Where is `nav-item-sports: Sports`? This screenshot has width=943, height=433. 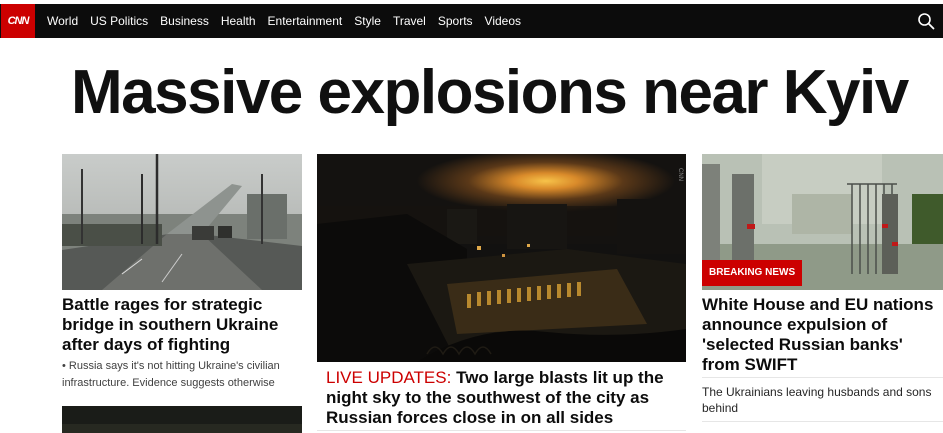
nav-item-sports: Sports is located at coordinates (455, 21).